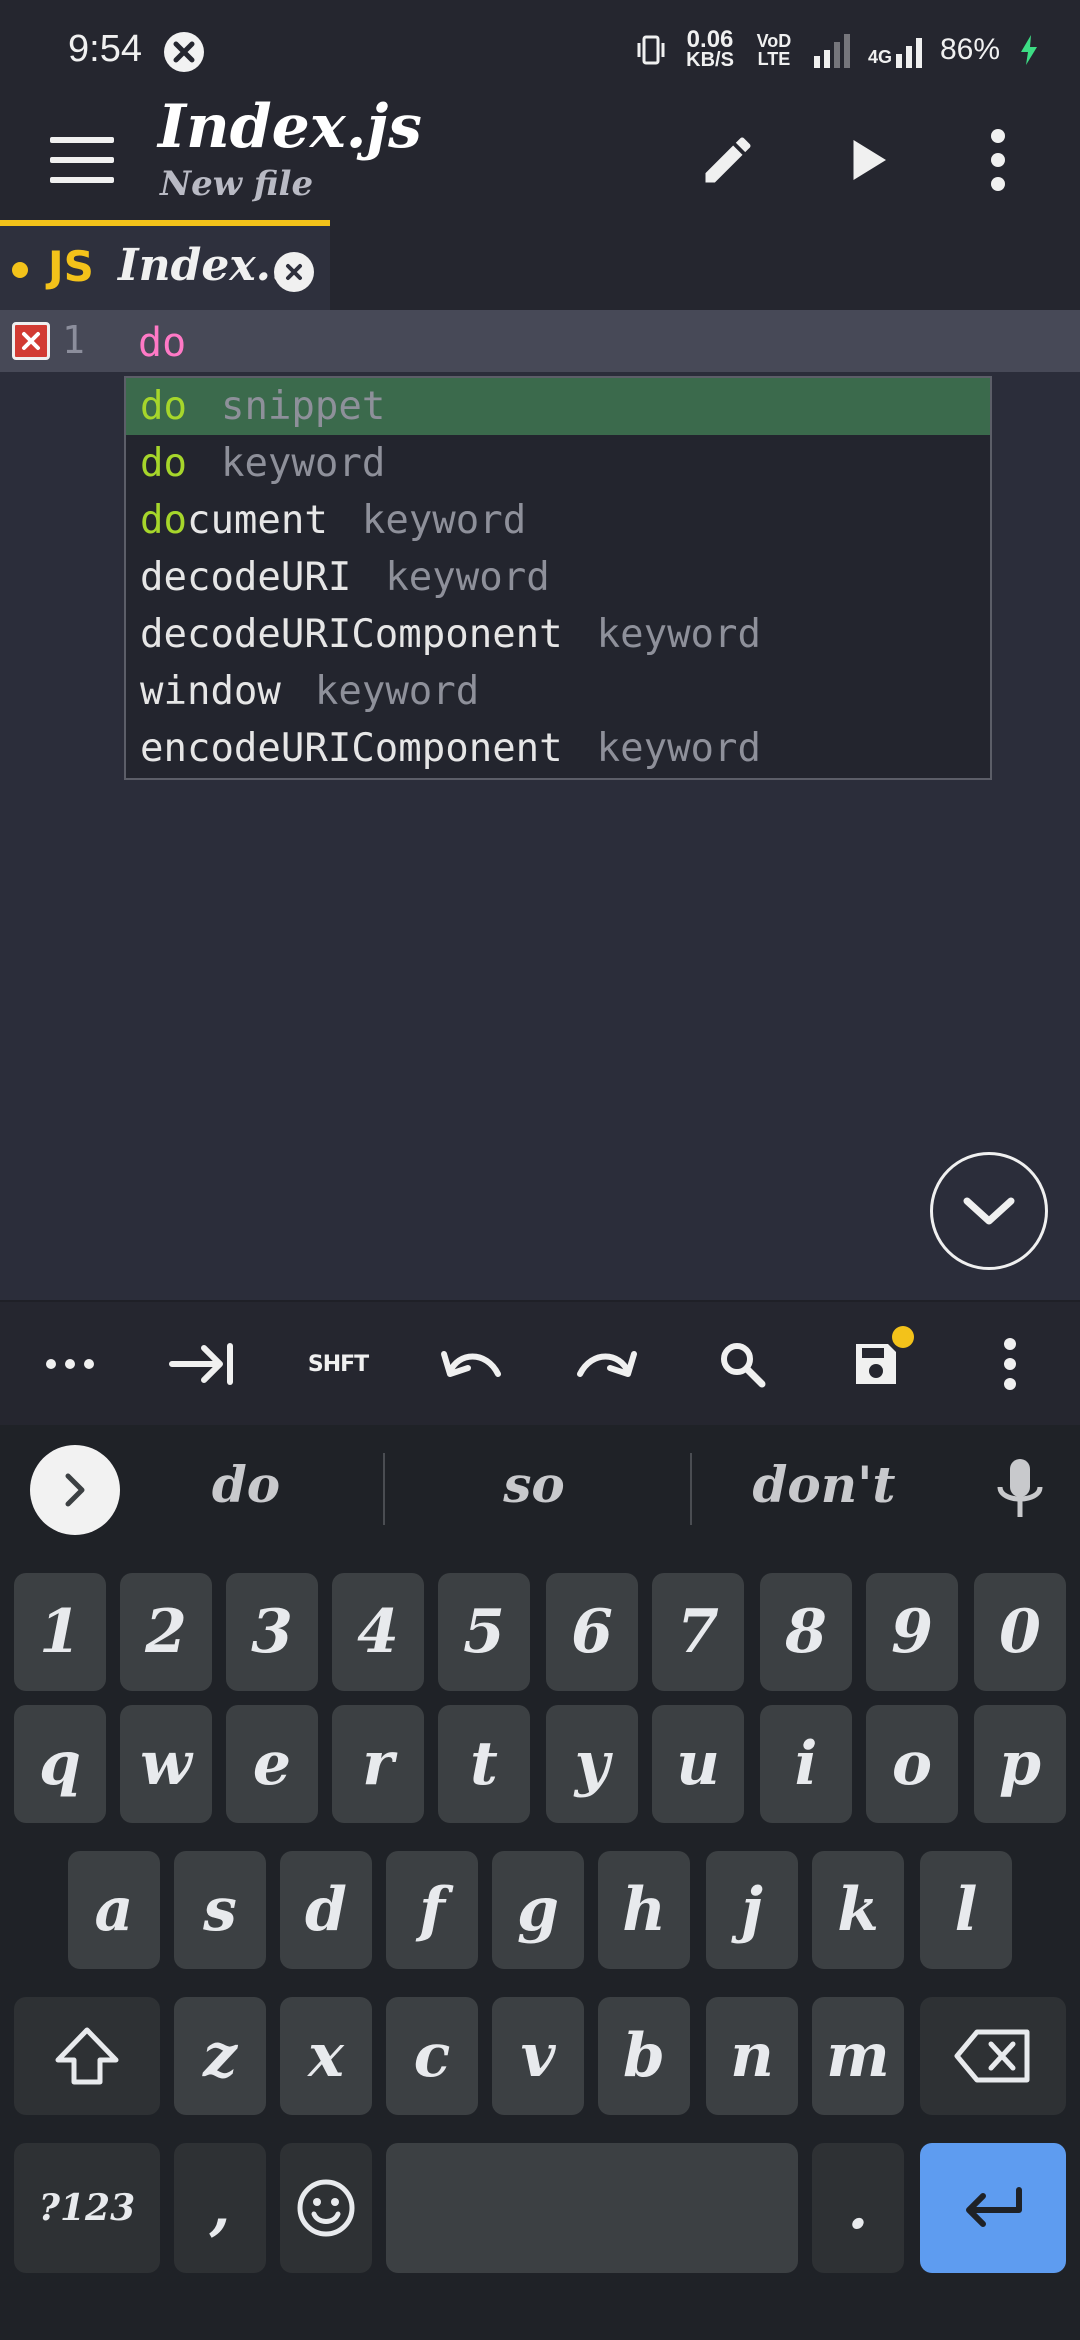 The height and width of the screenshot is (2340, 1080). I want to click on save-icon, so click(876, 1364).